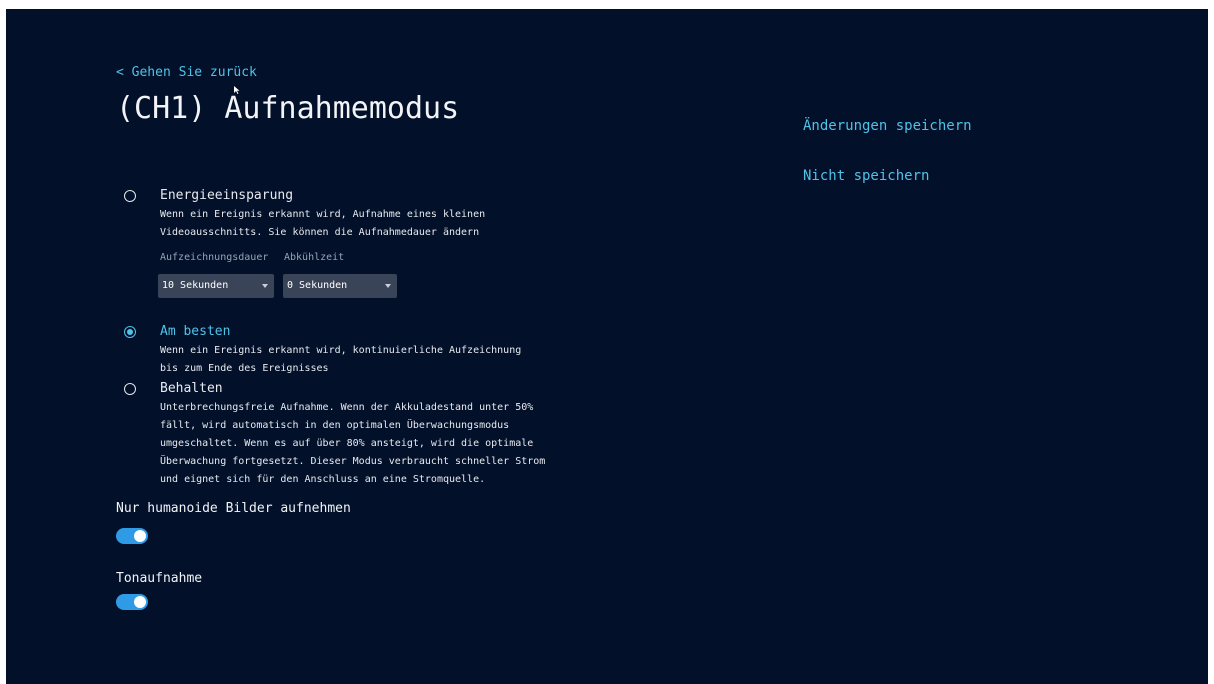  I want to click on discard-changes-button: Nicht speichern, so click(866, 176).